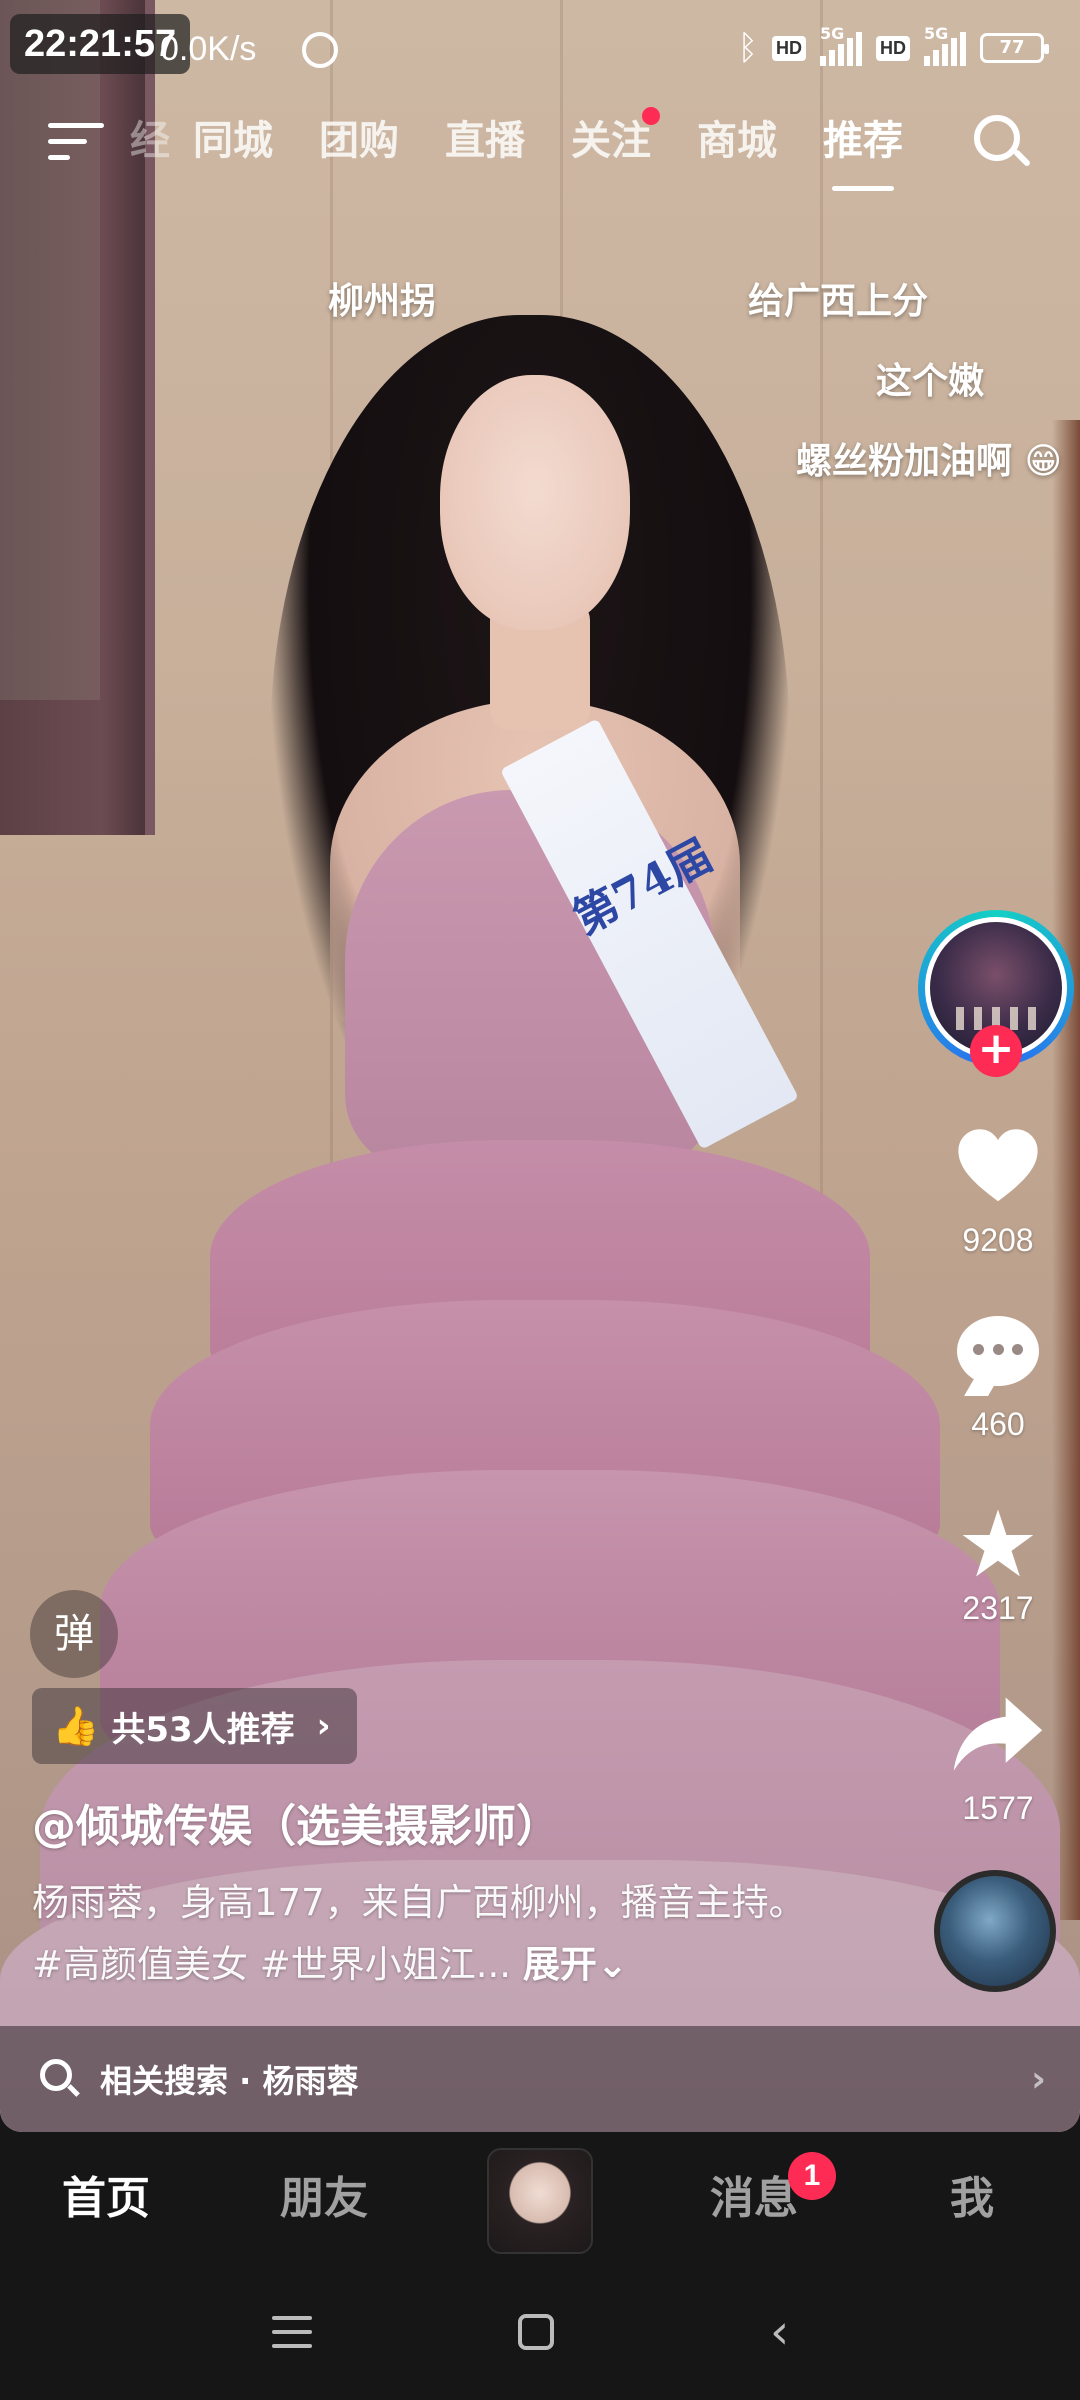  I want to click on tab-live: 直播, so click(485, 141).